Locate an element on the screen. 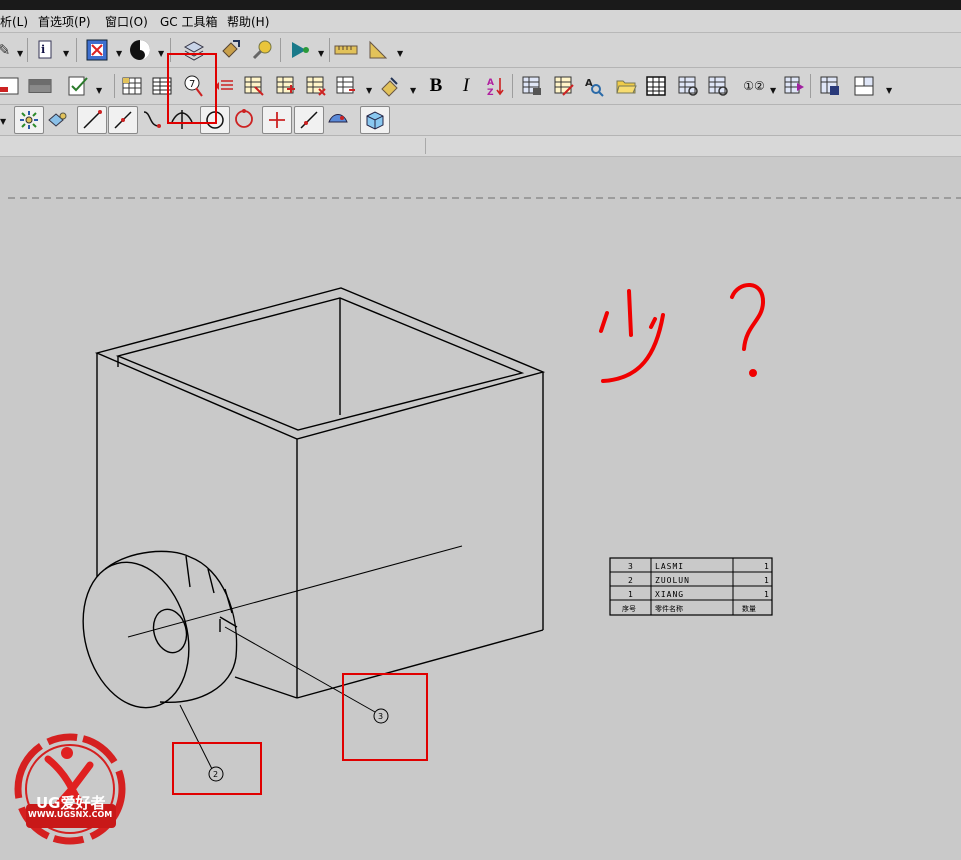  parts-list-cell: LASMI is located at coordinates (669, 566).